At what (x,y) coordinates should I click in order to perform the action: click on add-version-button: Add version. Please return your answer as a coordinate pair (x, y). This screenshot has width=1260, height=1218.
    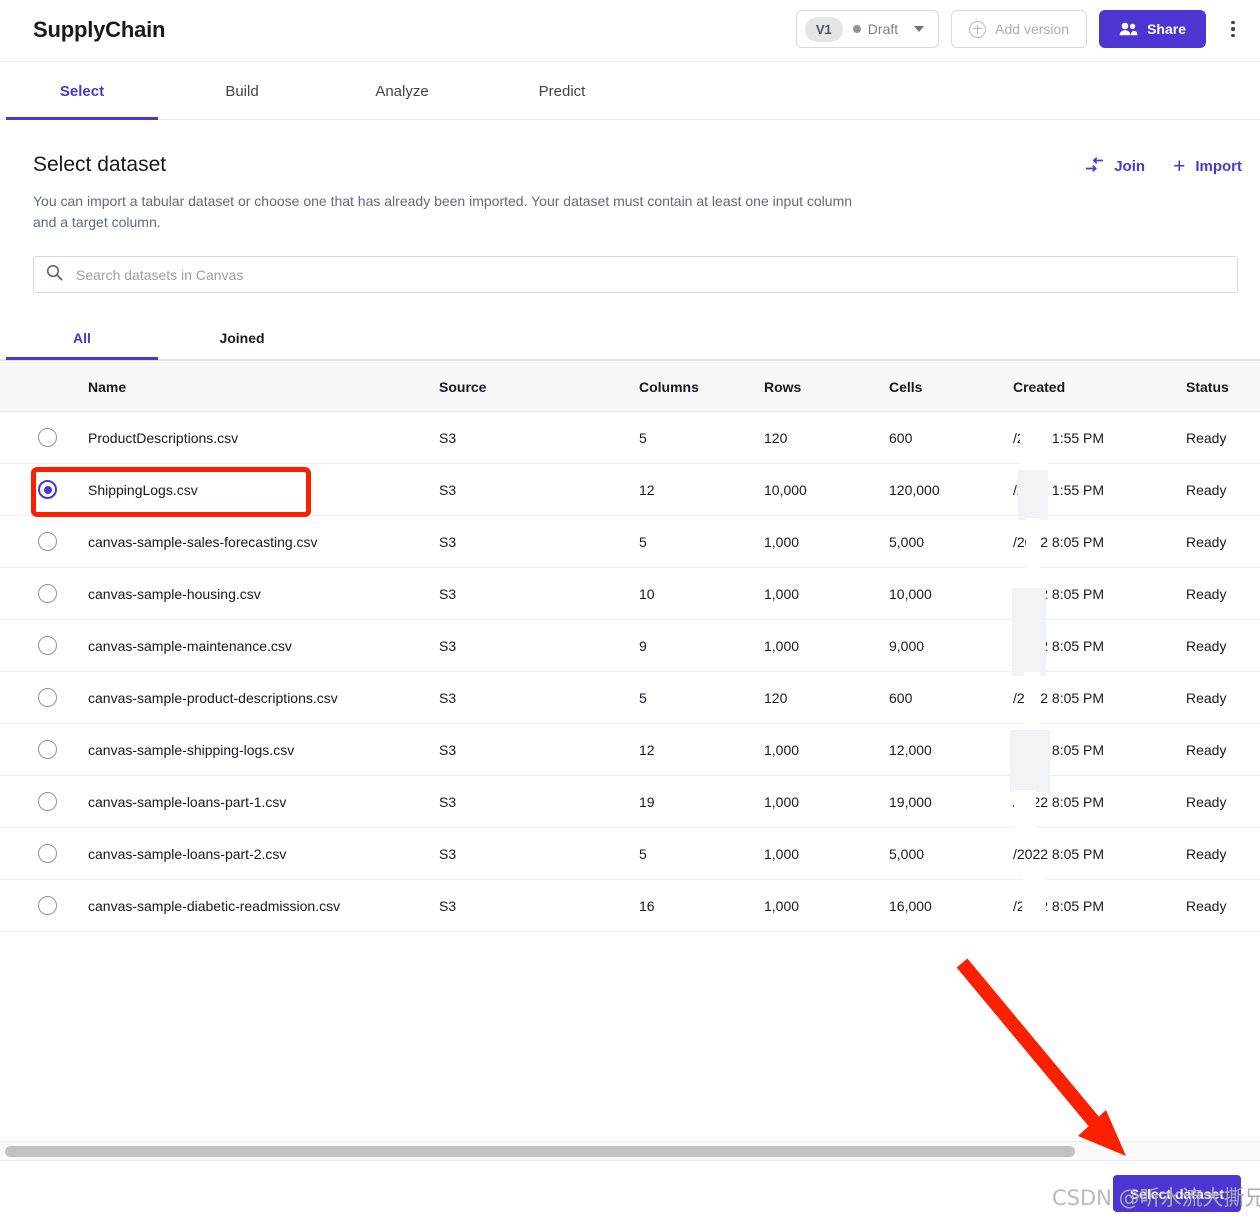
    Looking at the image, I should click on (1019, 29).